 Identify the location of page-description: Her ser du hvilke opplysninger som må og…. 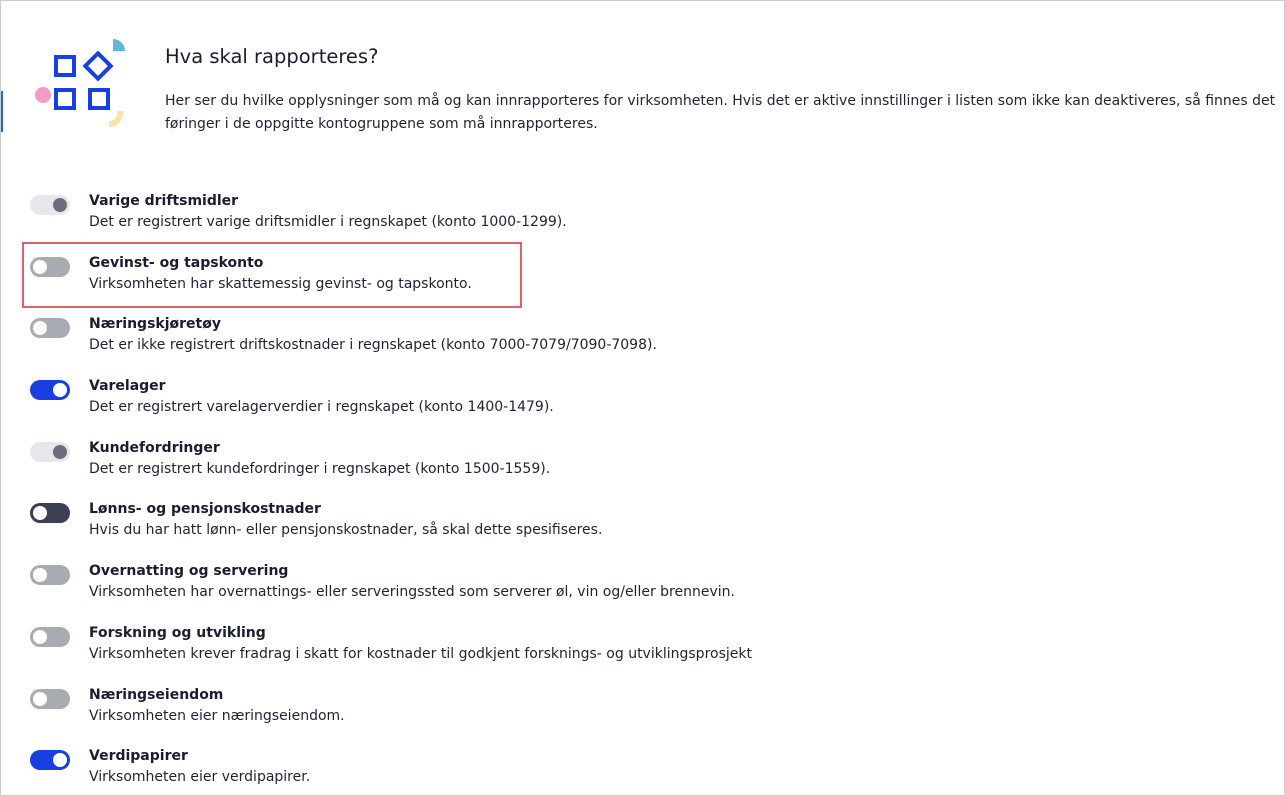
(720, 112).